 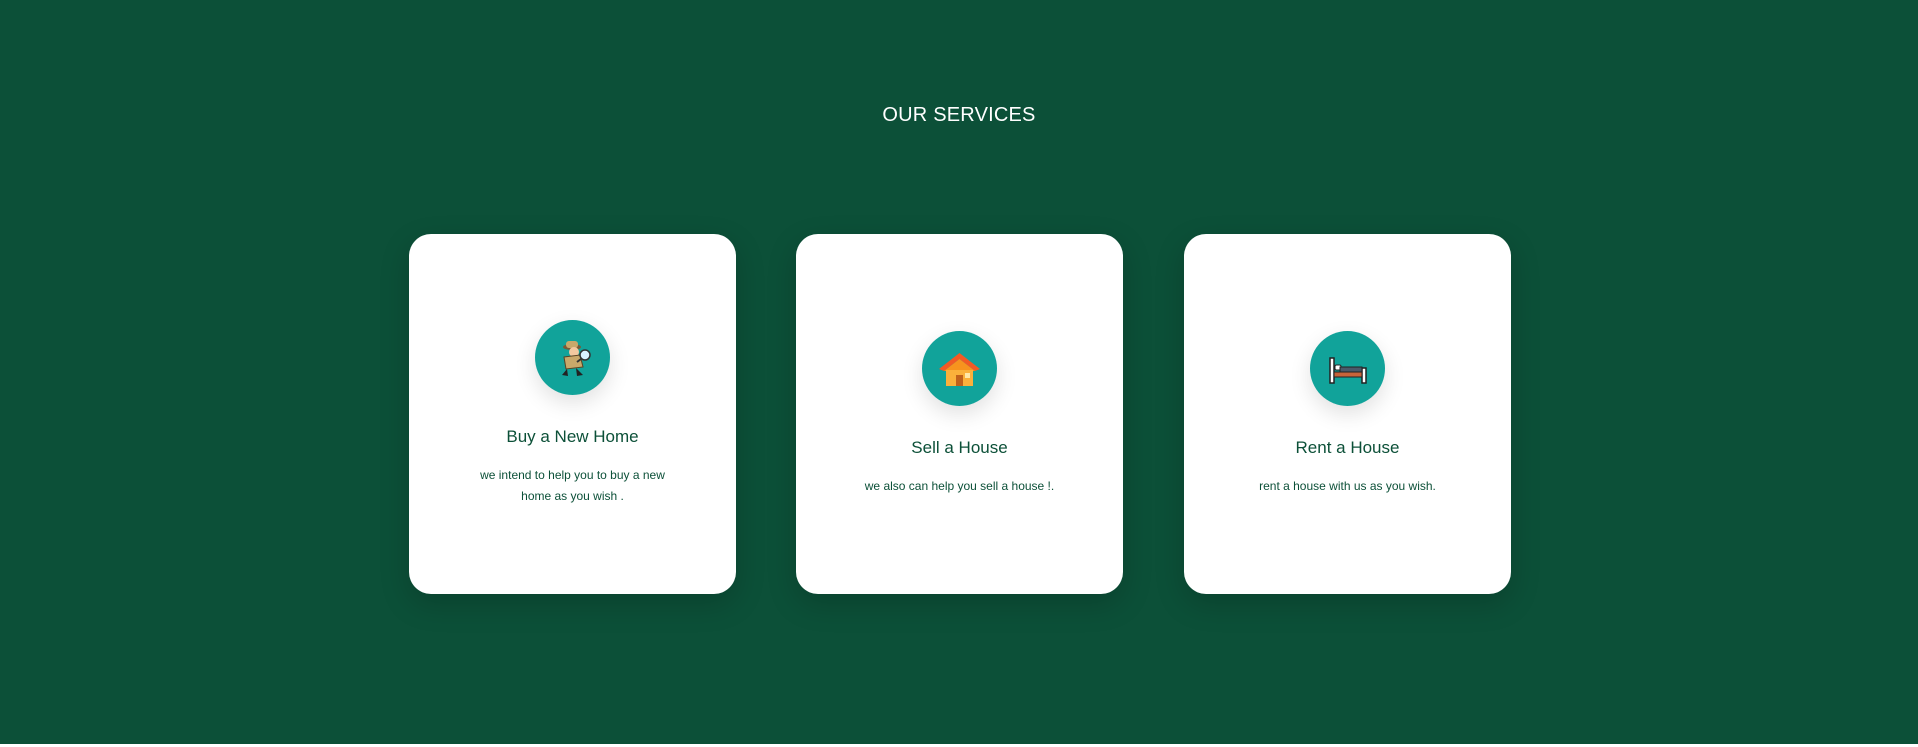 I want to click on service-title: Sell a House, so click(x=959, y=447).